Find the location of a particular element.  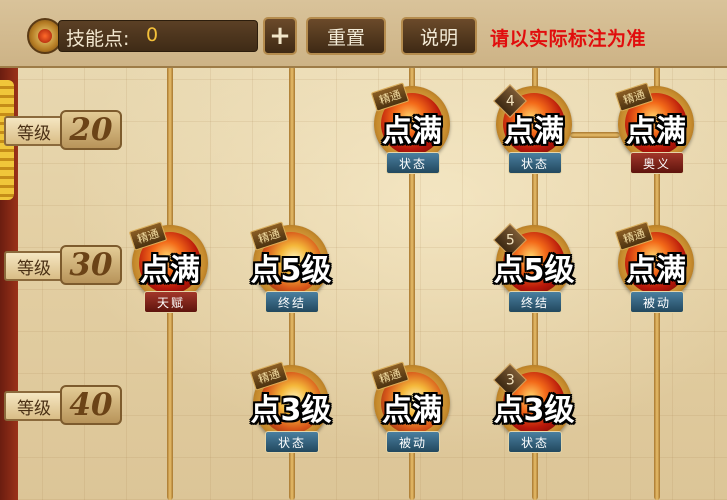

skill-node: 3 状态 点3级 is located at coordinates (533, 414).